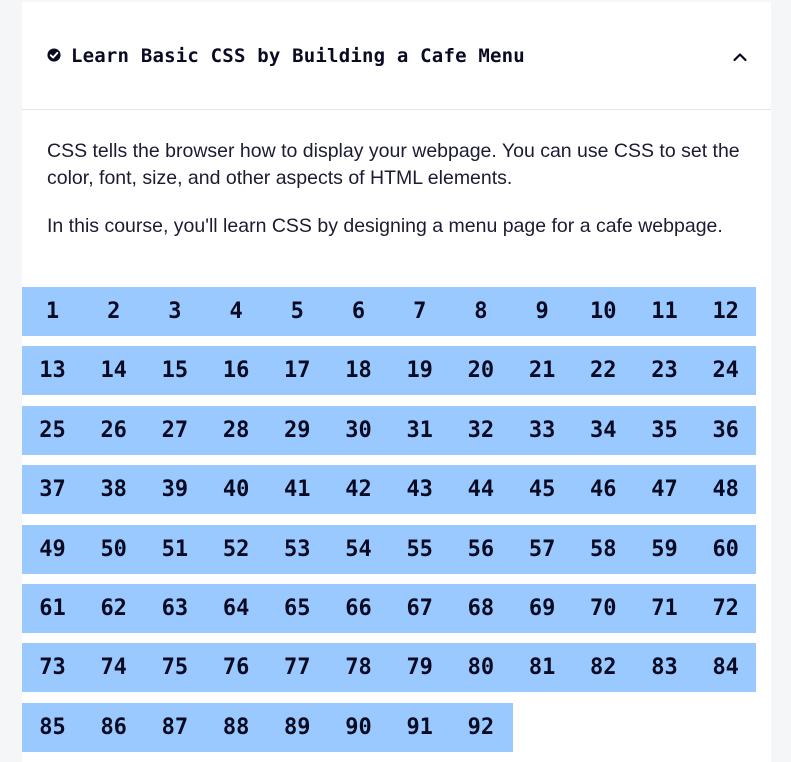  I want to click on step-button: 30, so click(358, 430).